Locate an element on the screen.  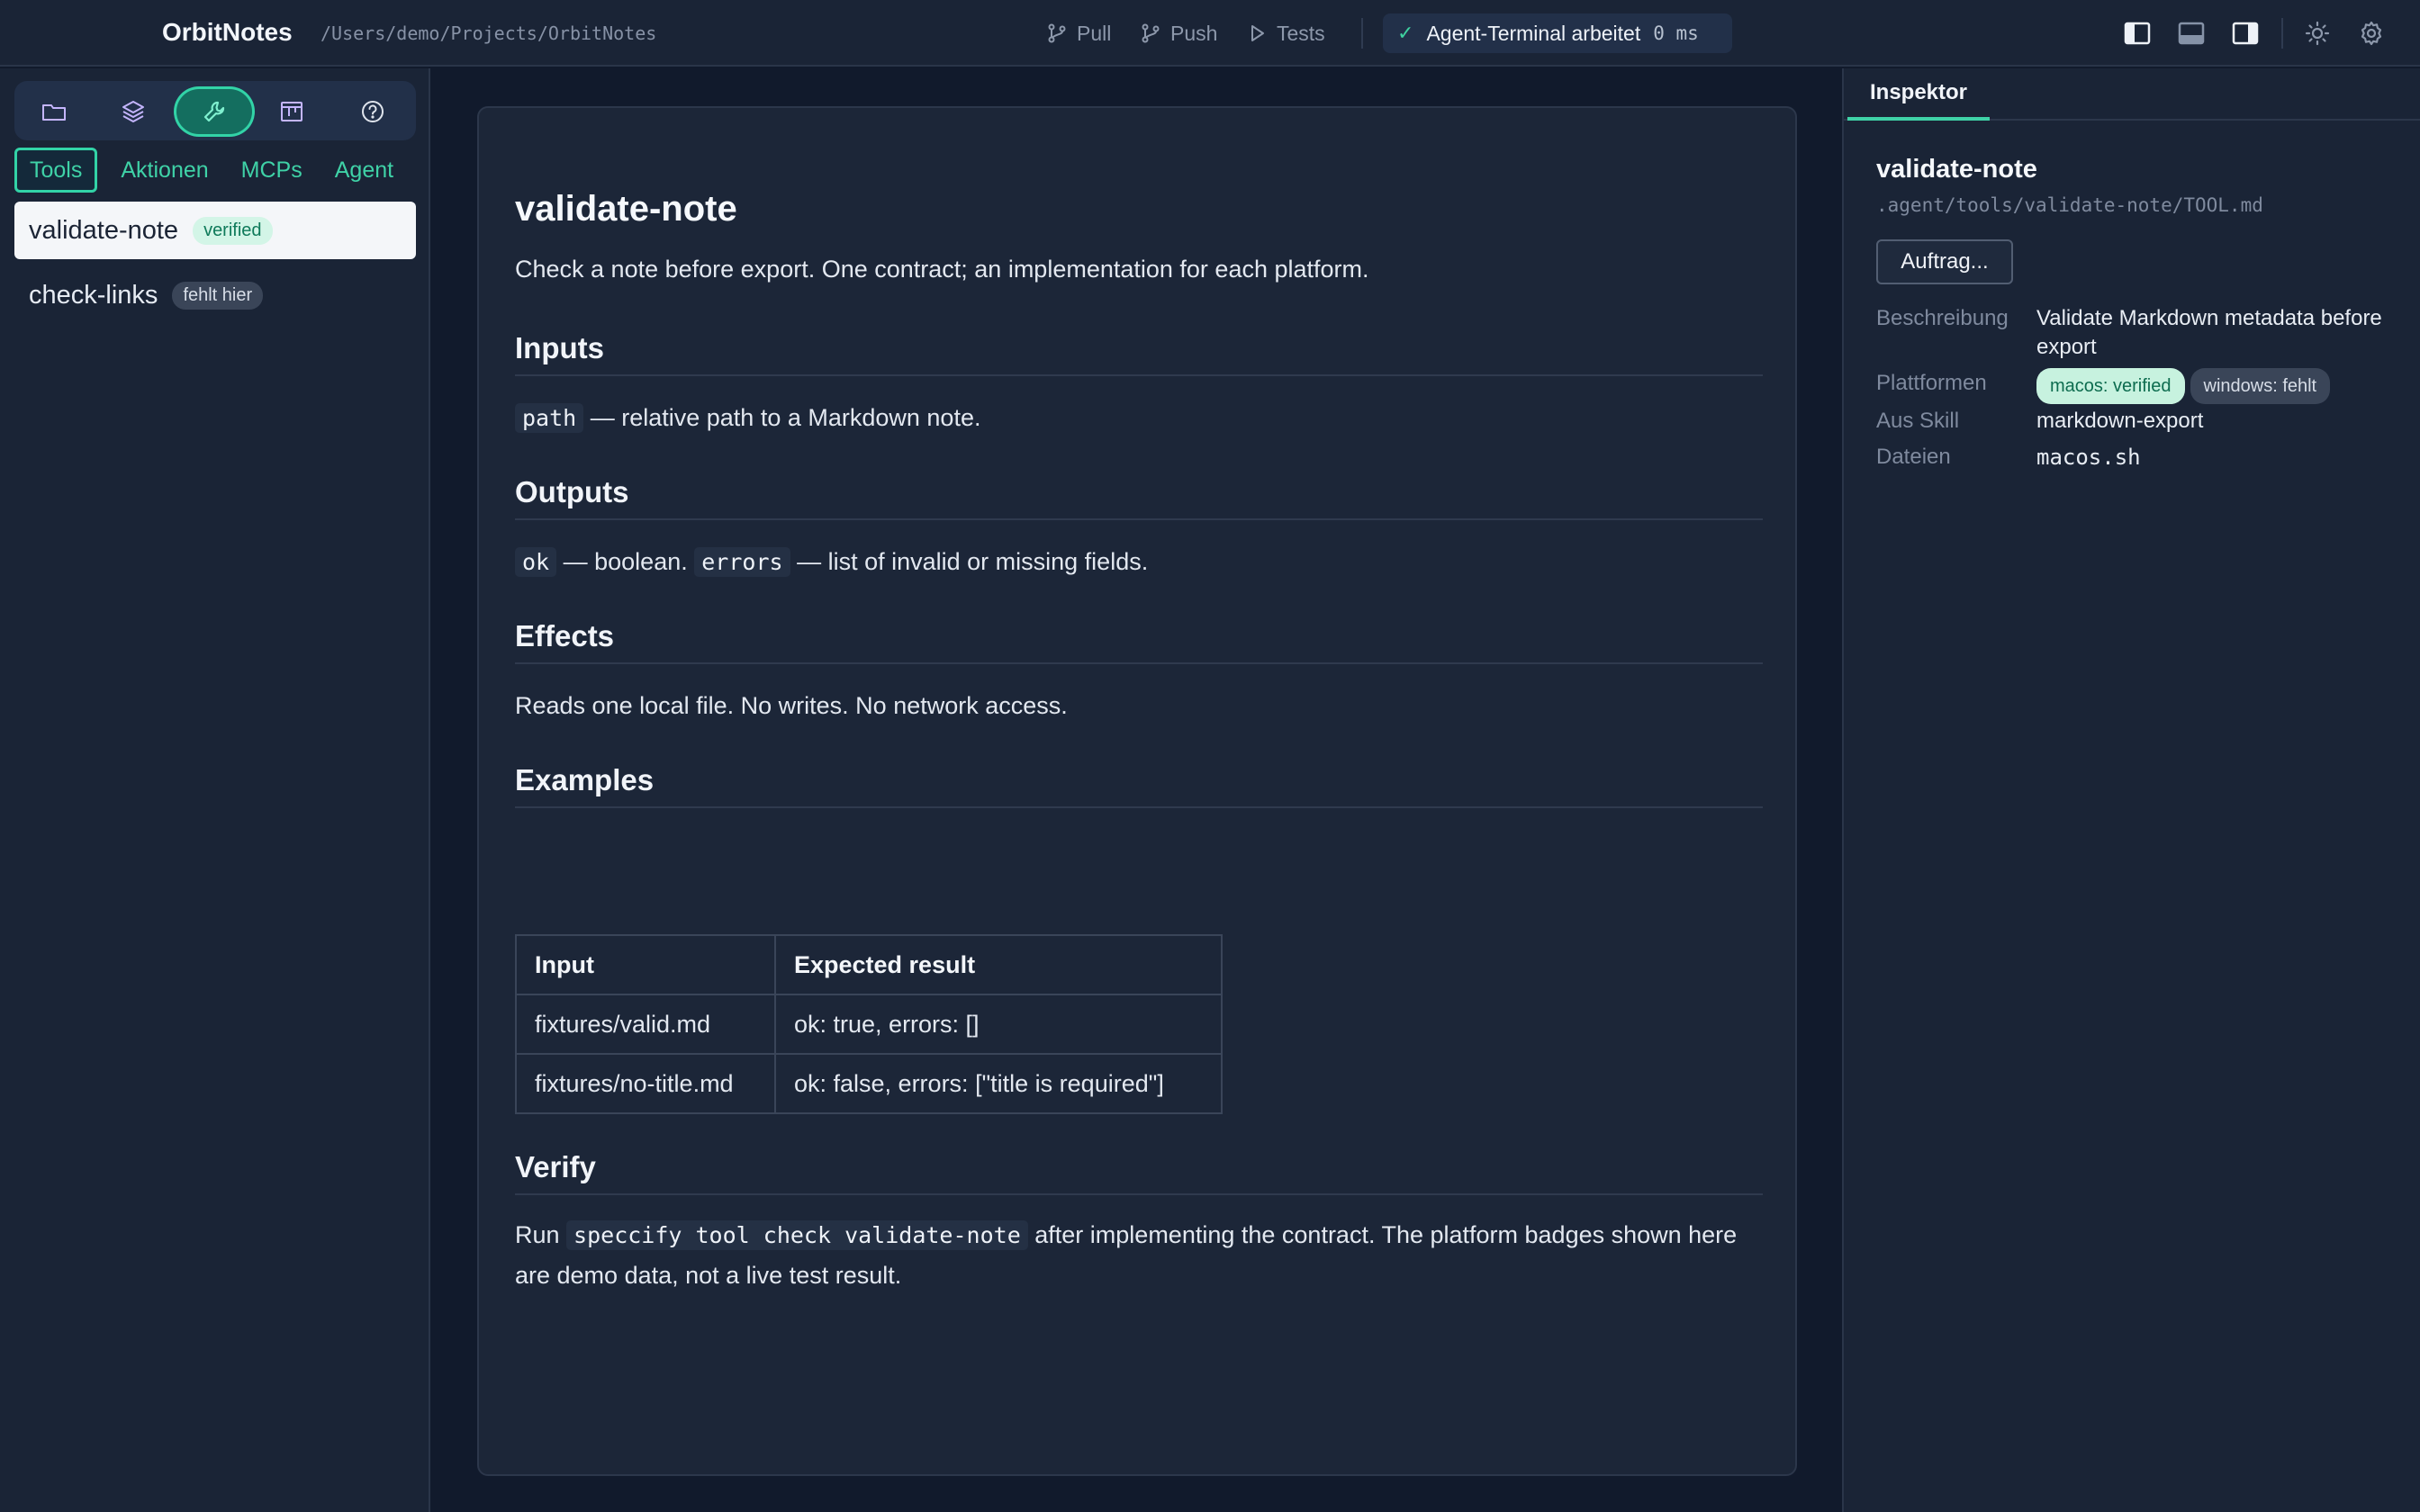
rail-tools-button is located at coordinates (214, 112).